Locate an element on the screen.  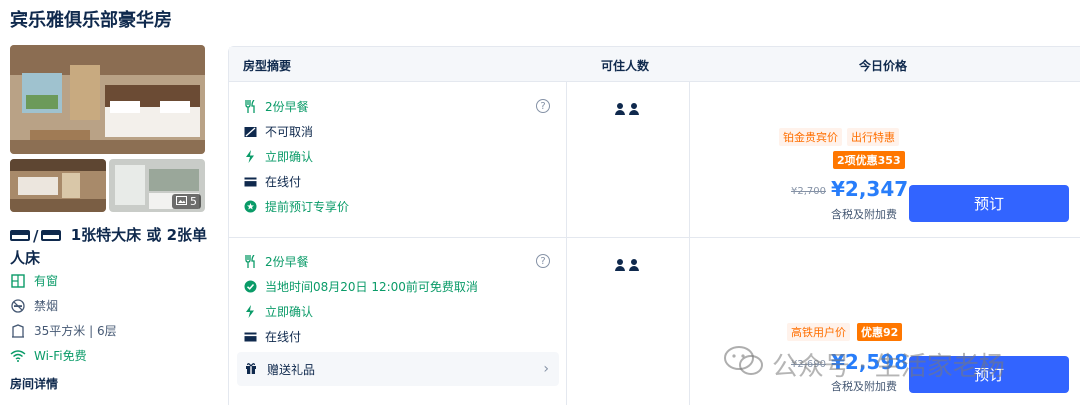
feature-label: 不可取消 is located at coordinates (289, 132).